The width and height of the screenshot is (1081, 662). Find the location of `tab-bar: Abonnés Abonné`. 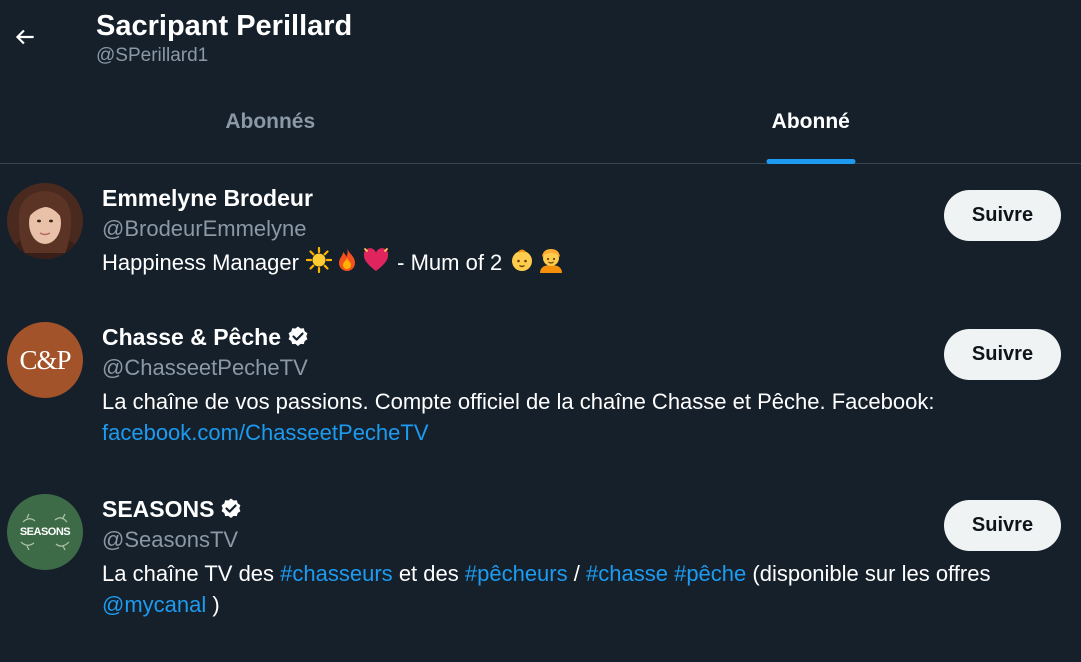

tab-bar: Abonnés Abonné is located at coordinates (540, 127).